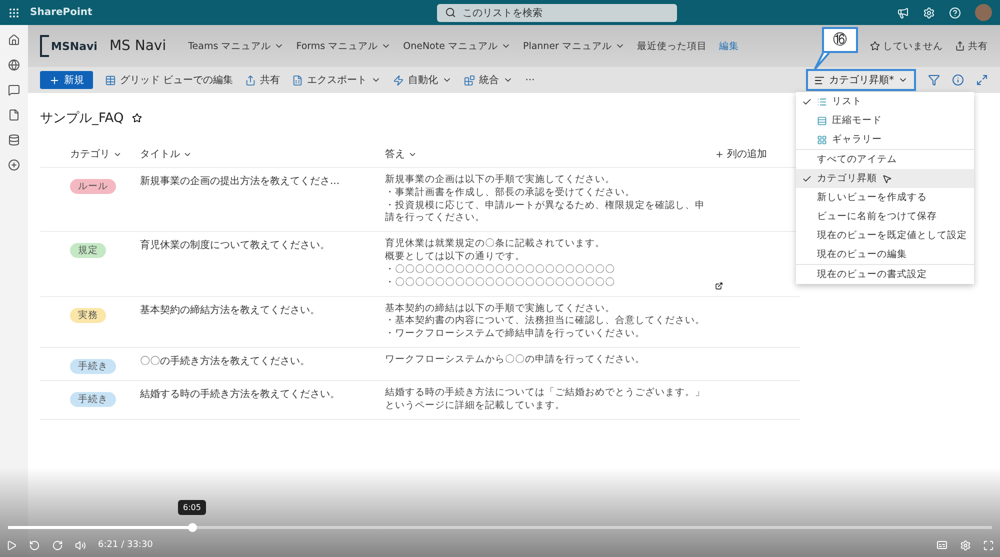  I want to click on brand-name: SharePoint, so click(61, 12).